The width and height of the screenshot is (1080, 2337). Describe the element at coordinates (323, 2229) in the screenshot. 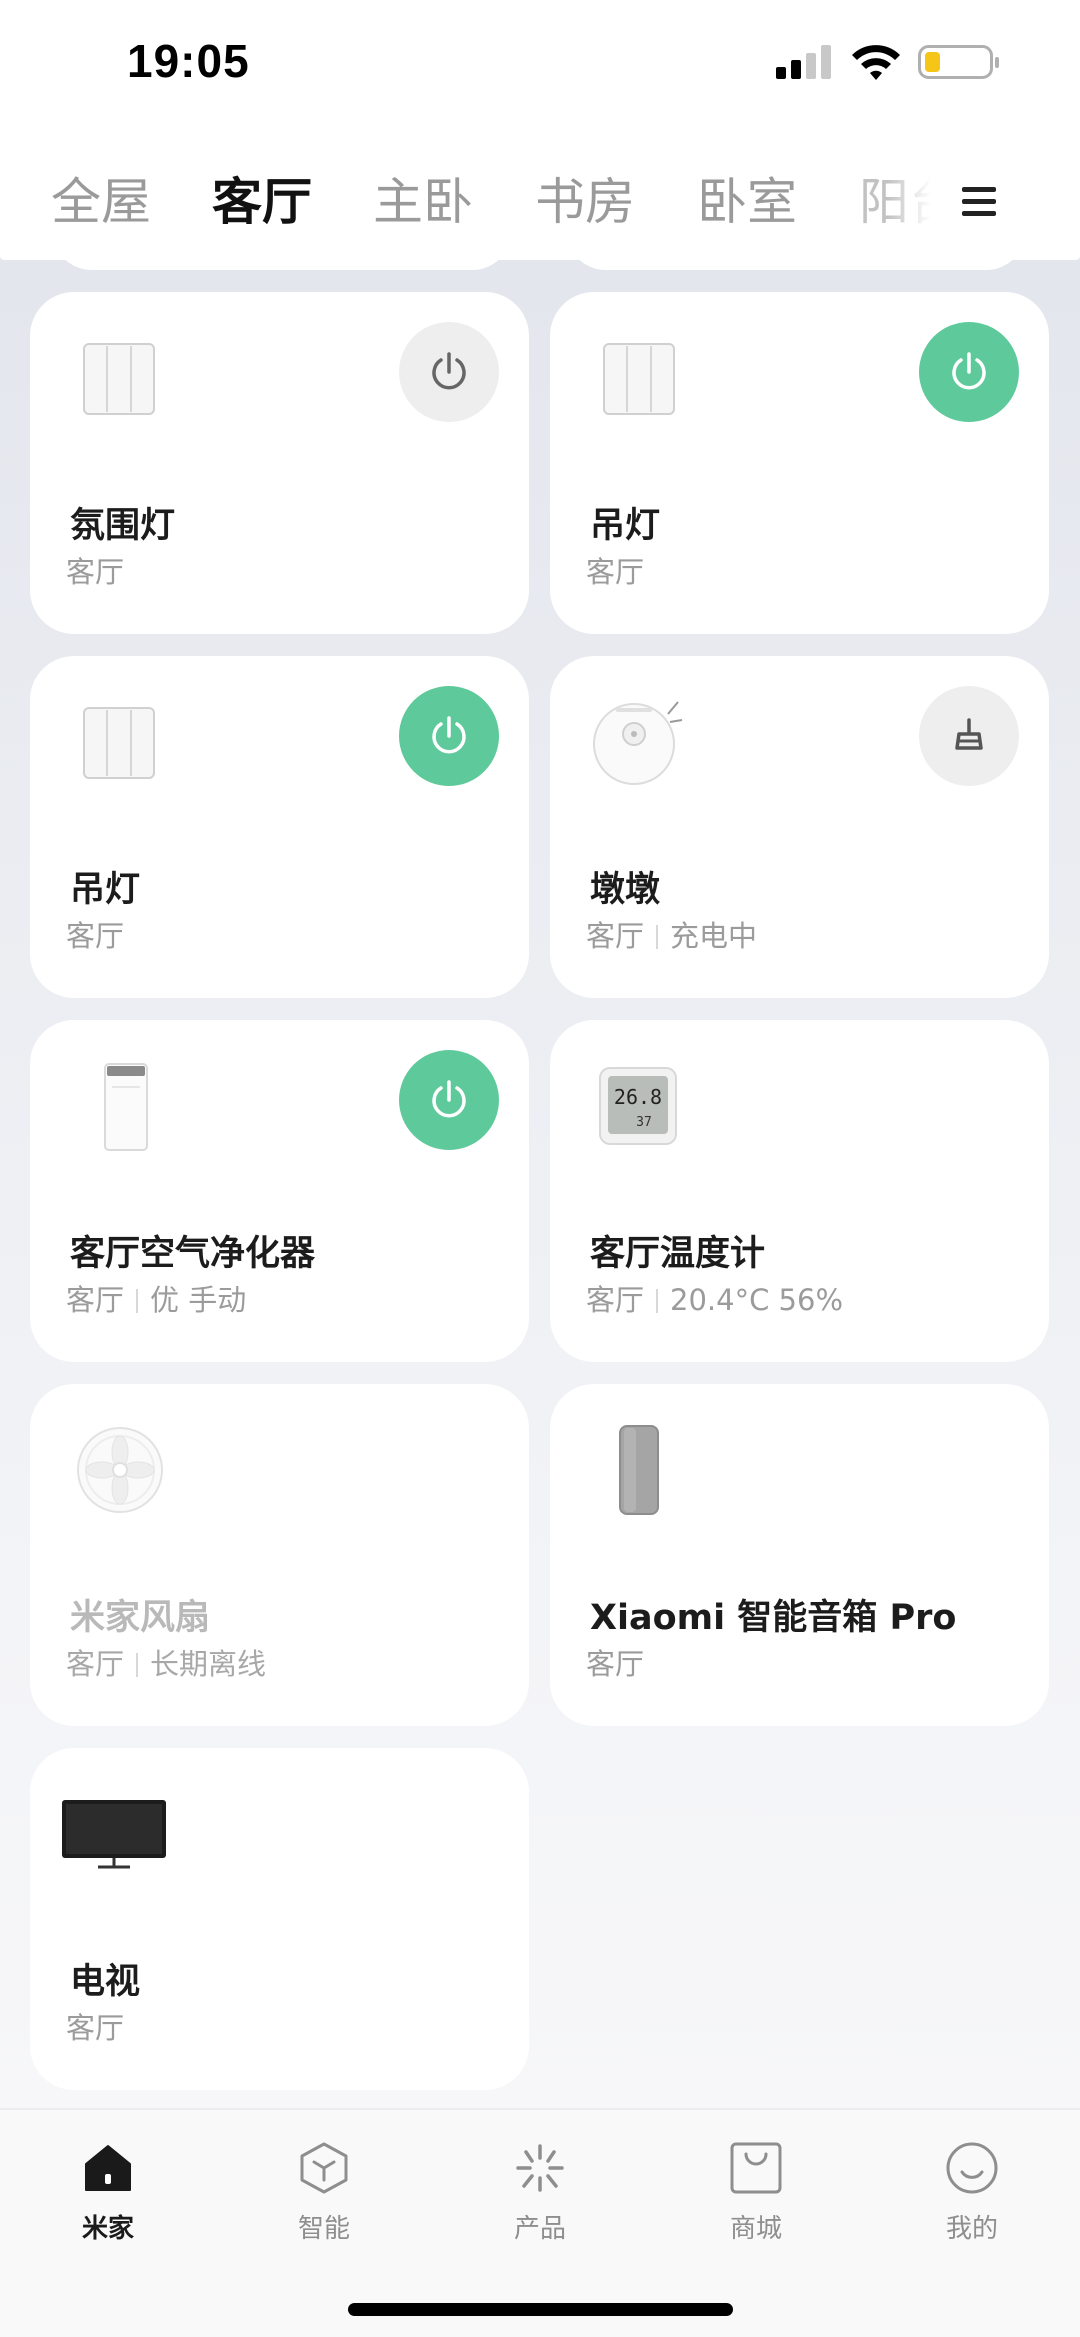

I see `nav-label: 智能` at that location.